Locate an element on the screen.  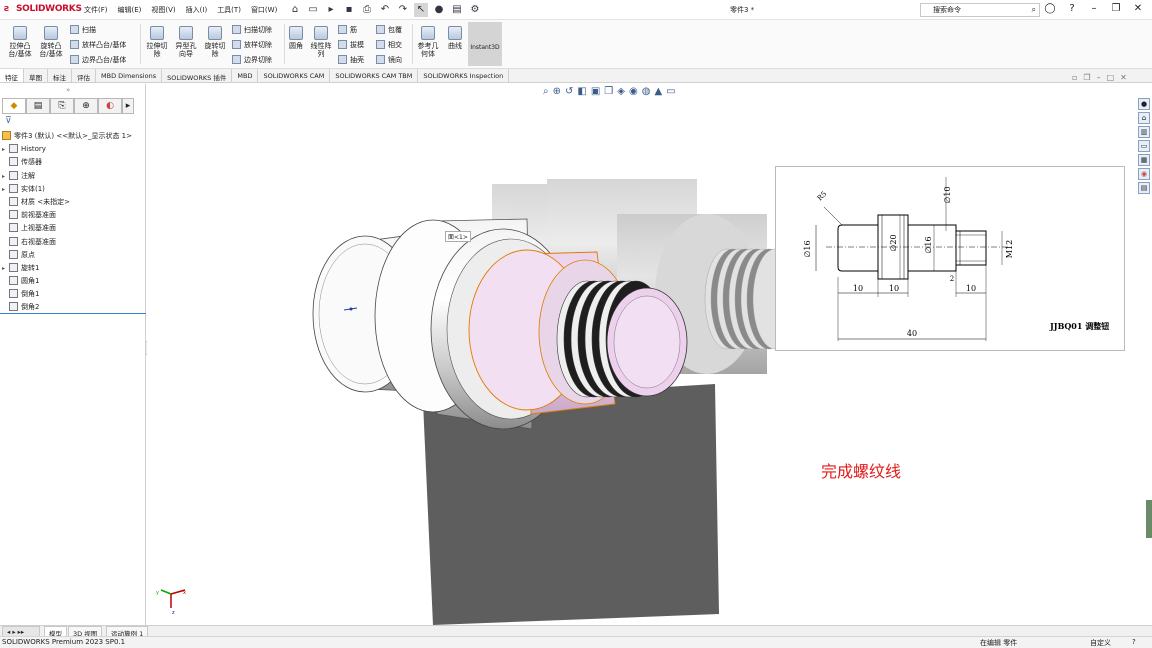
tree-item: 右视基准面 is located at coordinates (73, 242).